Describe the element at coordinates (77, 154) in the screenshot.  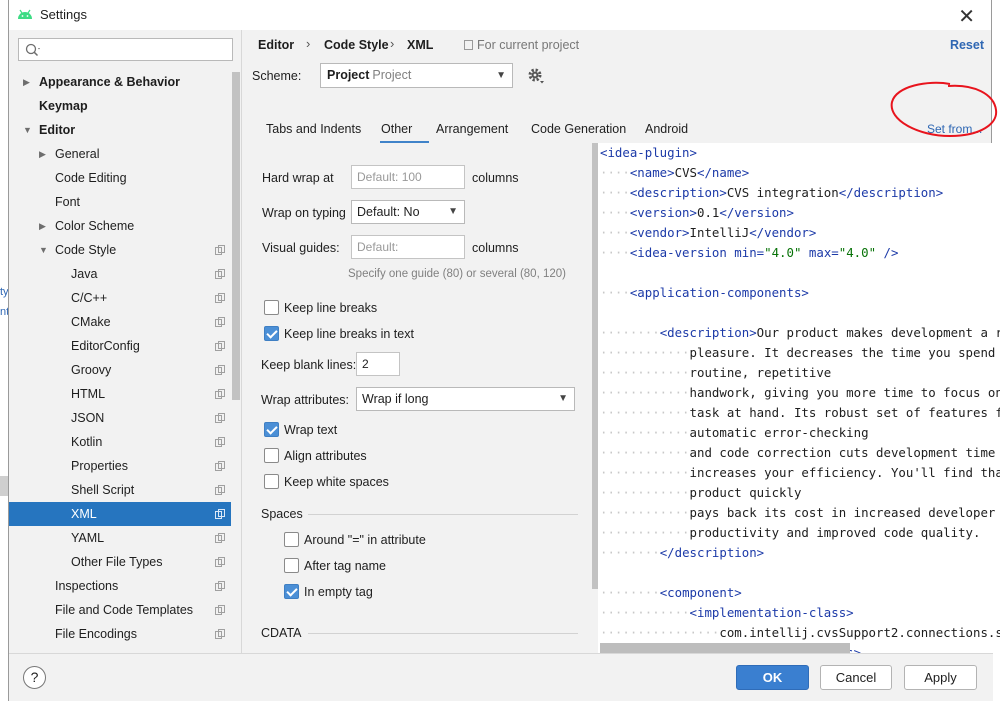
I see `sidebar-item-label: General` at that location.